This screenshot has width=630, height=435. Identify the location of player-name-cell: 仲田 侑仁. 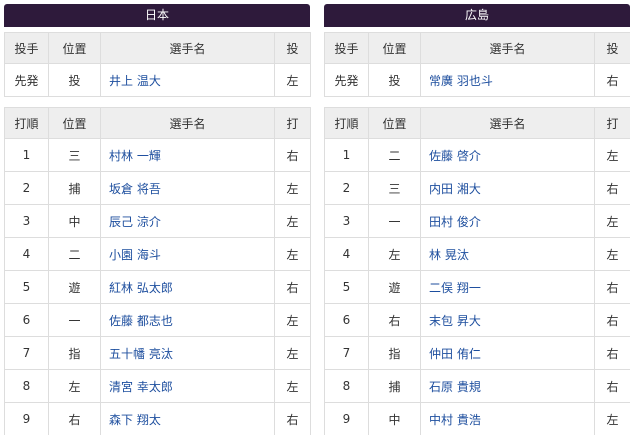
(507, 353).